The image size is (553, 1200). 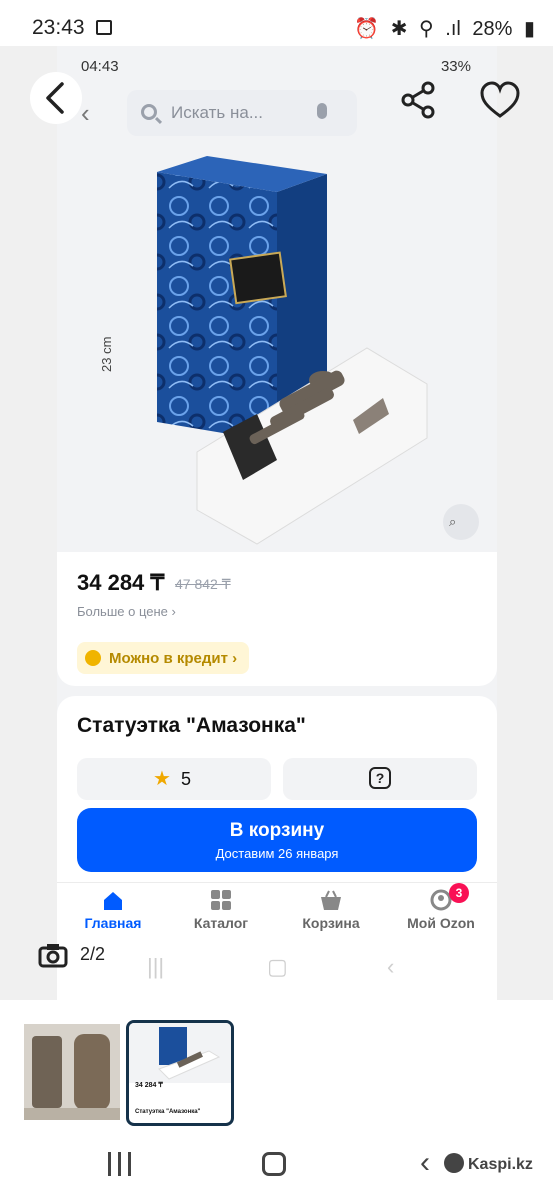 What do you see at coordinates (453, 29) in the screenshot?
I see `signal-icon: .ıl` at bounding box center [453, 29].